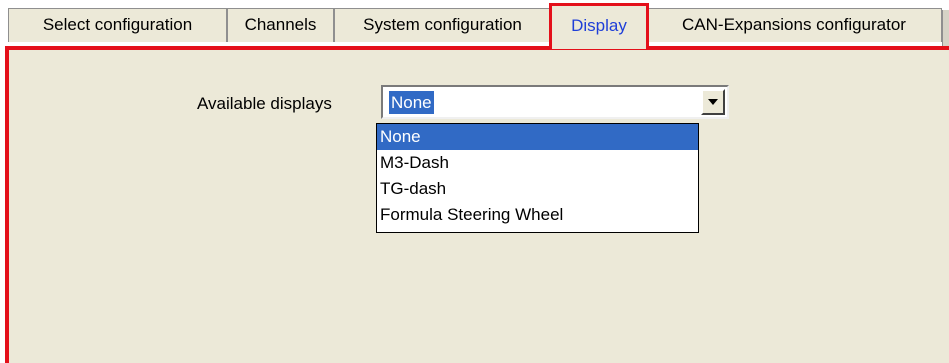 This screenshot has width=949, height=363. Describe the element at coordinates (537, 215) in the screenshot. I see `dropdown-option-formula-steering-wheel: Formula Steering Wheel` at that location.